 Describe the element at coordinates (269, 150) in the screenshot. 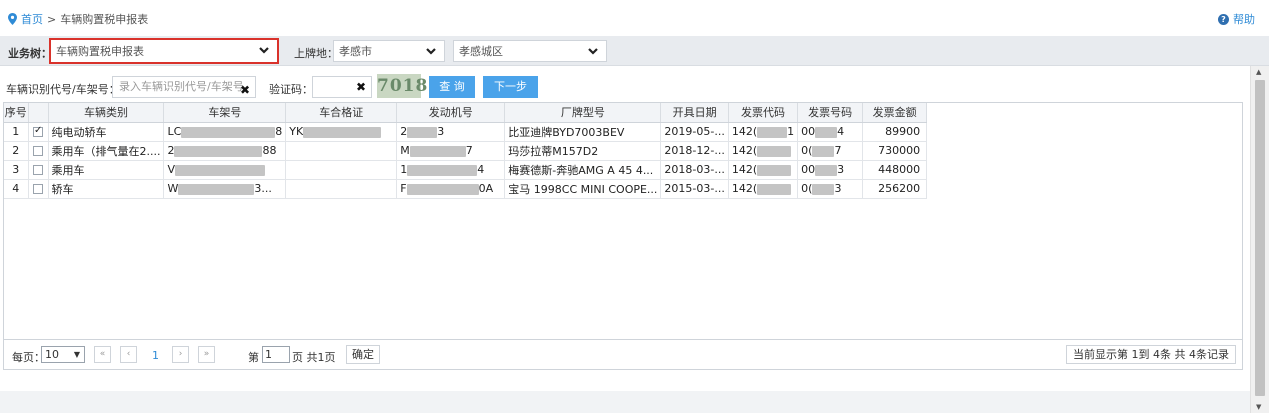

I see `vin-suffix: 88` at that location.